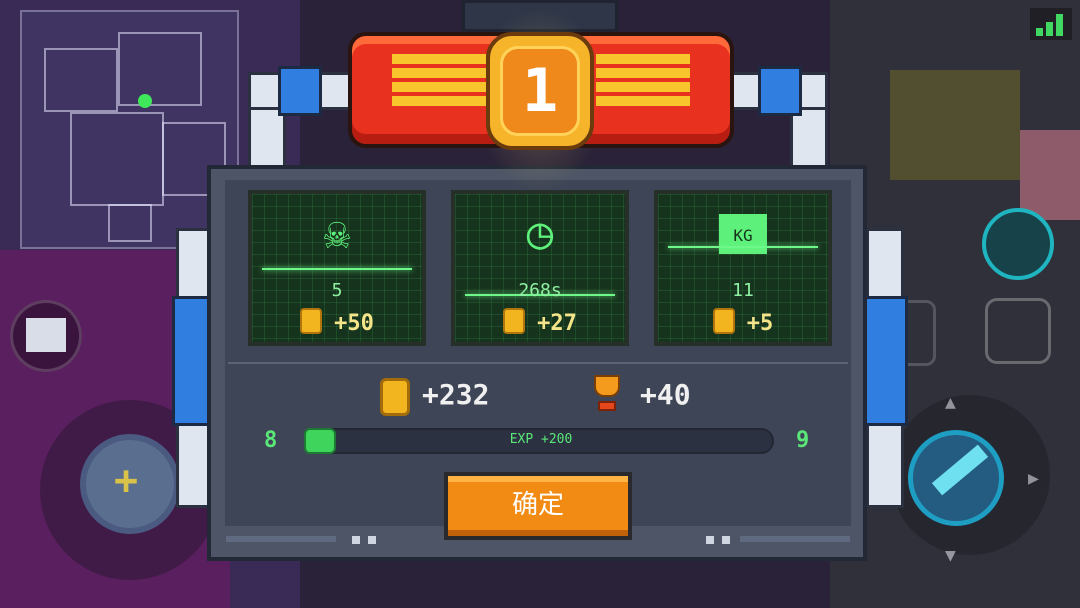 The height and width of the screenshot is (608, 1080). I want to click on pink-wall, so click(1050, 175).